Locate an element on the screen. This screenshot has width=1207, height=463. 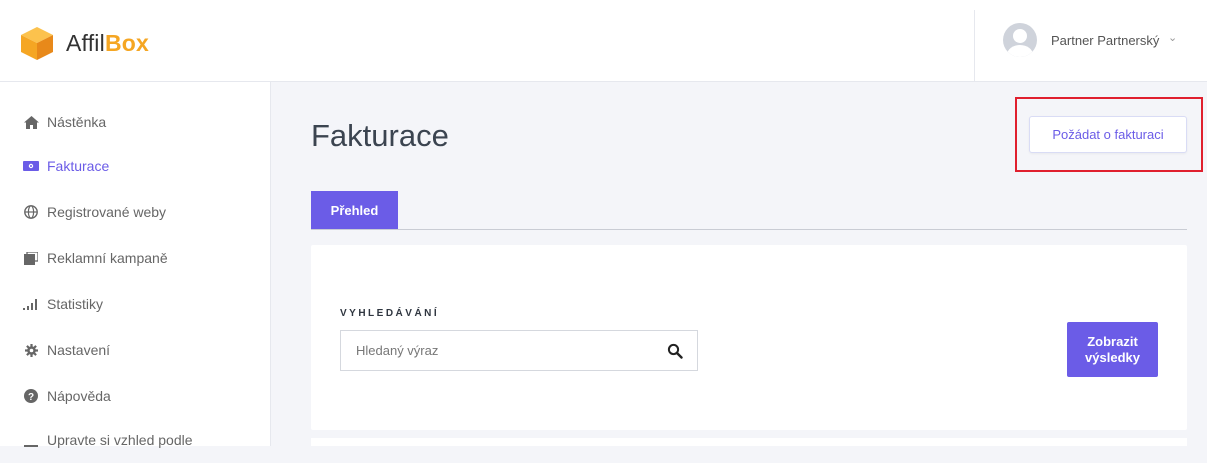
sidebar-item-label: Statistiky is located at coordinates (75, 304).